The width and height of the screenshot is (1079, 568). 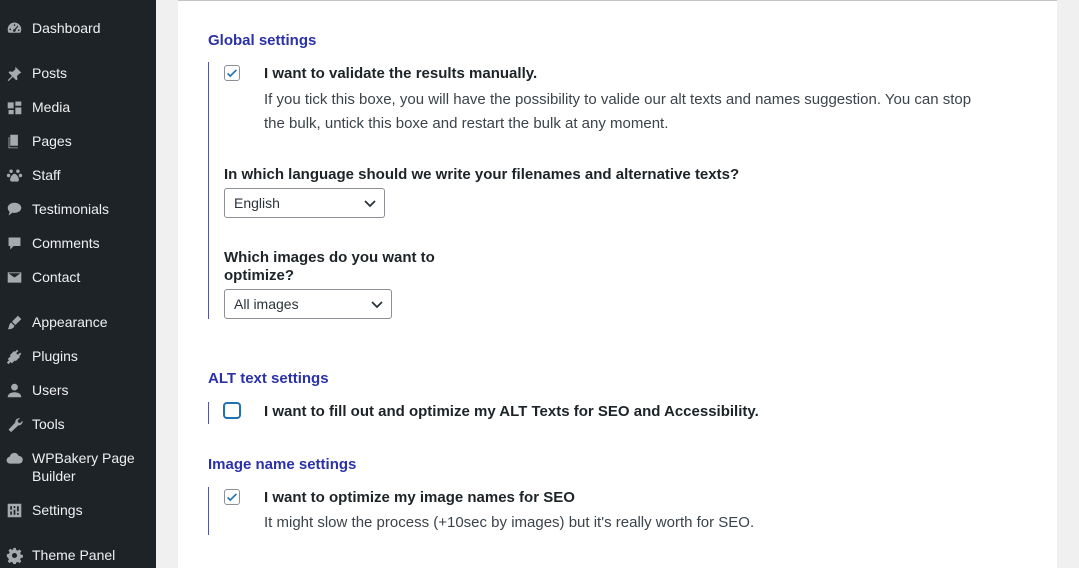 What do you see at coordinates (401, 73) in the screenshot?
I see `validate-manually-label: I want to validate the results manually.` at bounding box center [401, 73].